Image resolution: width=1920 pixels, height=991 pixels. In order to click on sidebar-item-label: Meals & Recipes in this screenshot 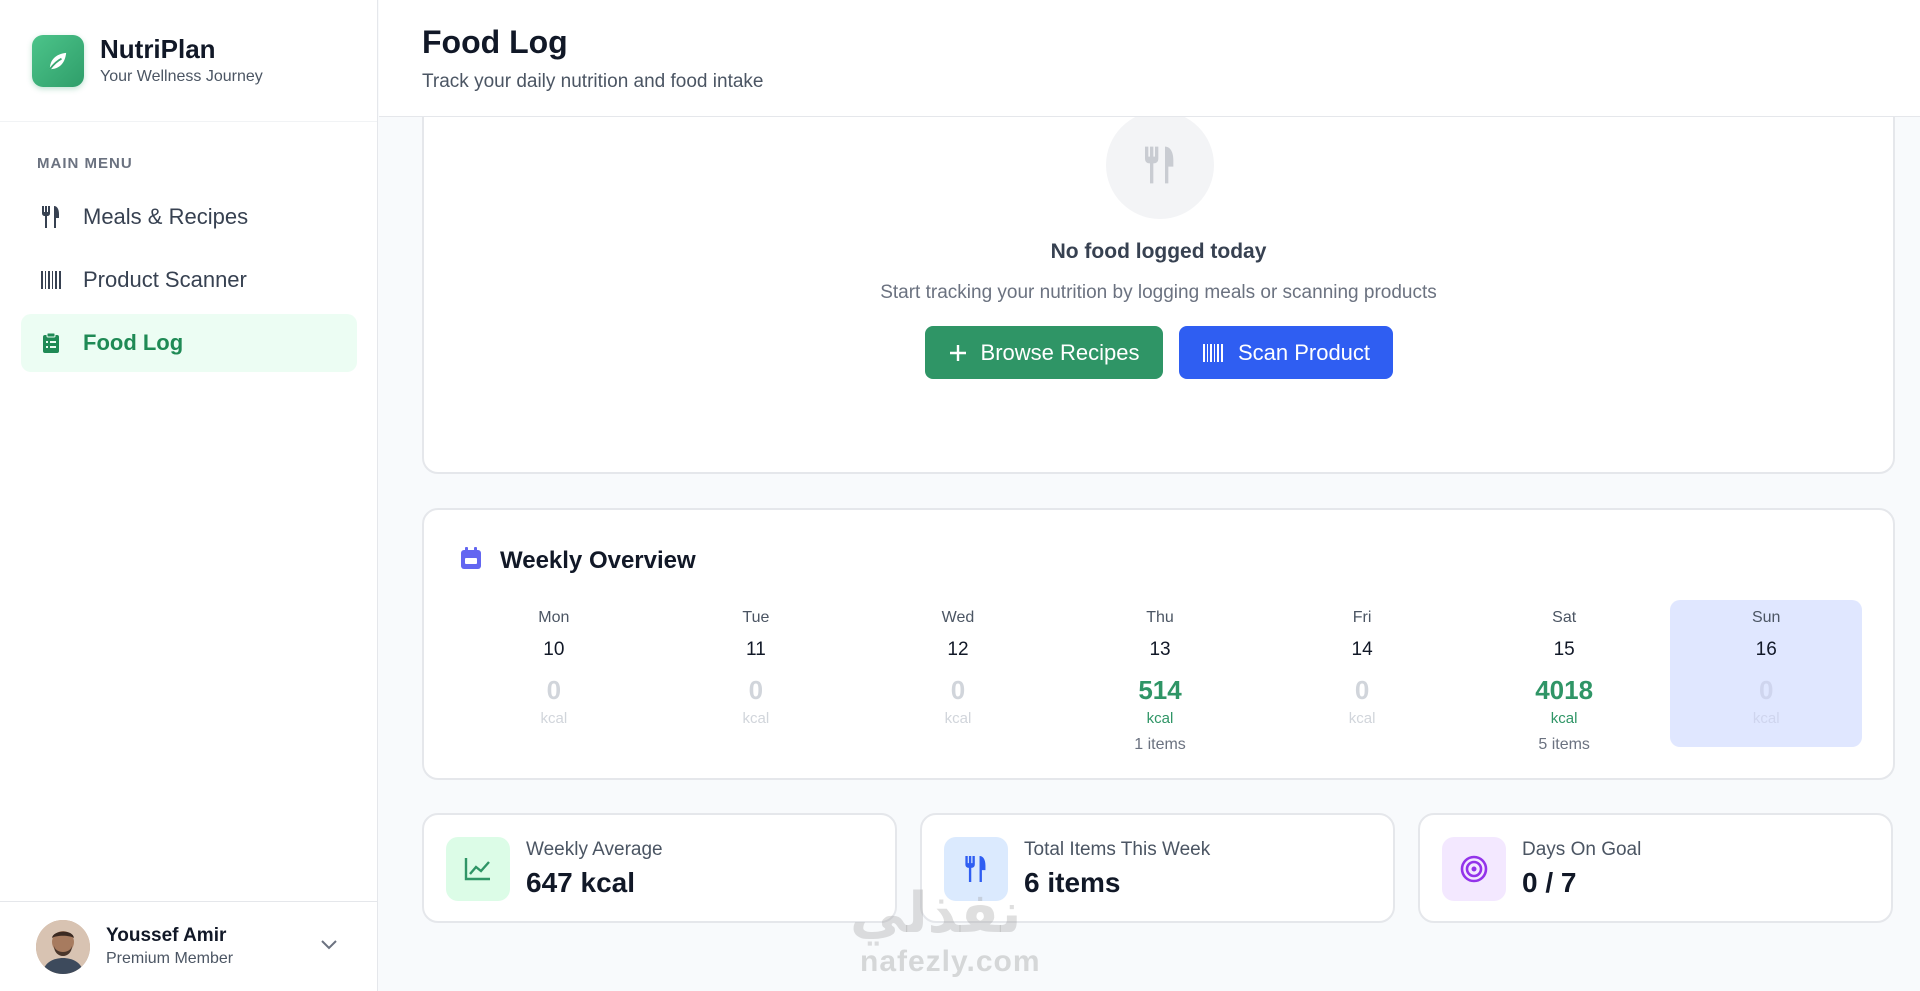, I will do `click(166, 216)`.